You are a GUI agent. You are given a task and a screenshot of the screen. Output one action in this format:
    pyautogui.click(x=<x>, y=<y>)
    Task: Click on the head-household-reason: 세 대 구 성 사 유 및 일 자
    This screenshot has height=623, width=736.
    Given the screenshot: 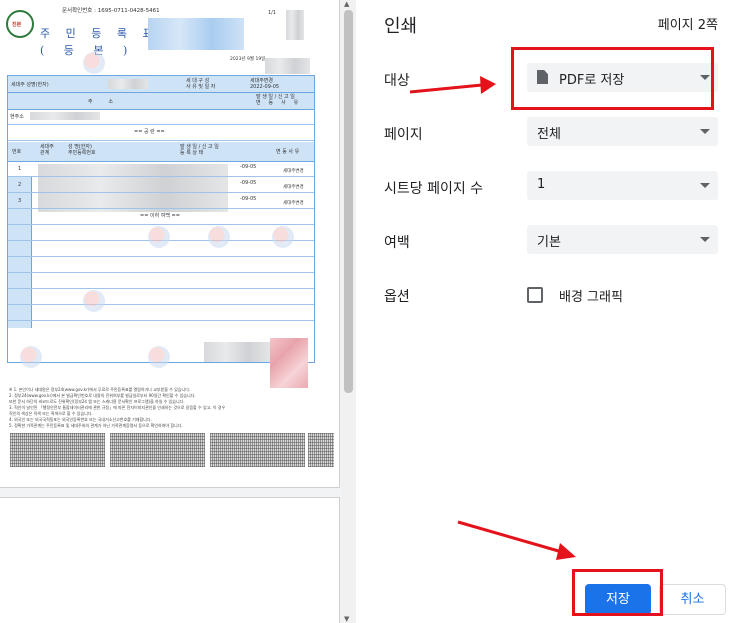 What is the action you would take?
    pyautogui.click(x=201, y=84)
    